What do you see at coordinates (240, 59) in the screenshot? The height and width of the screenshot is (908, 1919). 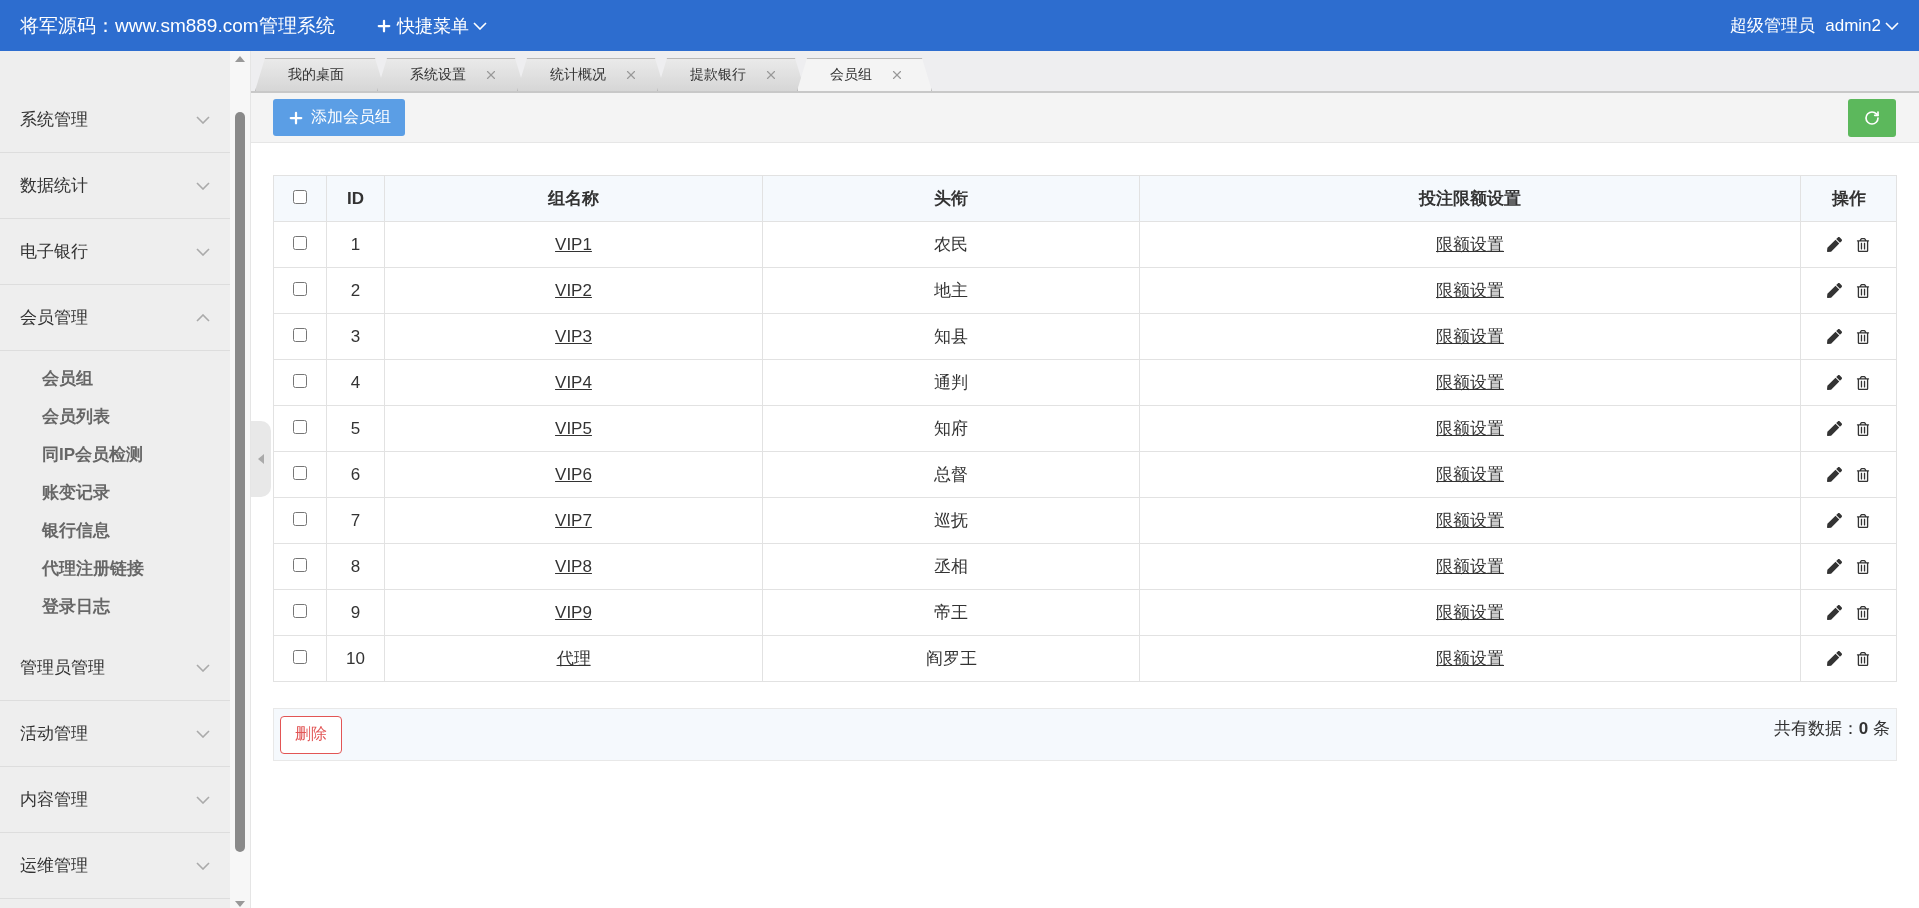 I see `scroll-up-arrow-icon` at bounding box center [240, 59].